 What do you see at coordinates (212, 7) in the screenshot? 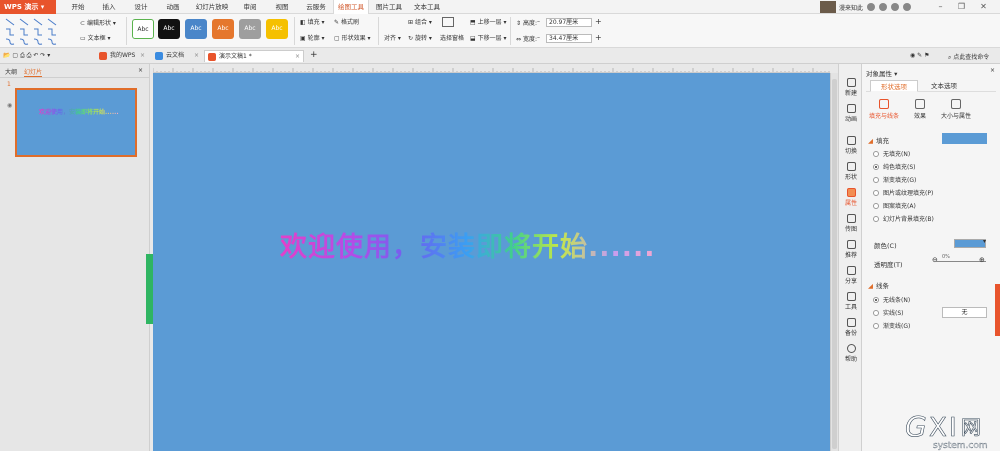
I see `tab-slideshow: 幻灯片放映` at bounding box center [212, 7].